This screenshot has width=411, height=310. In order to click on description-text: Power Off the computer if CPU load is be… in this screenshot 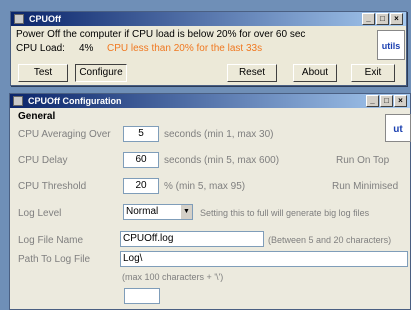, I will do `click(161, 34)`.